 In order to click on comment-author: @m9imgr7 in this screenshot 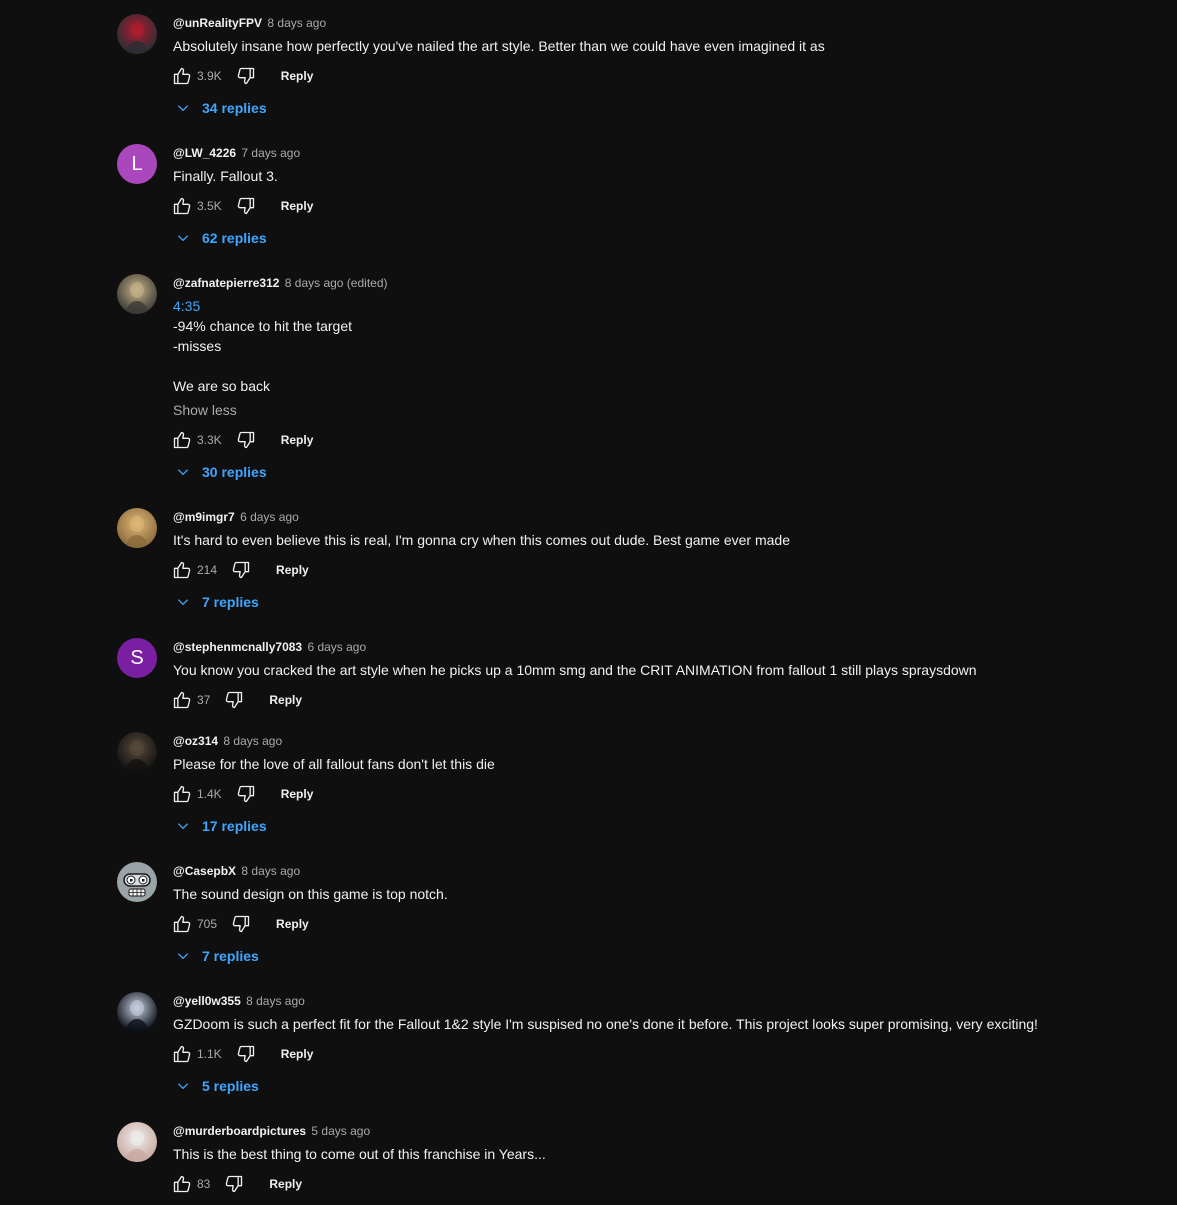, I will do `click(204, 517)`.